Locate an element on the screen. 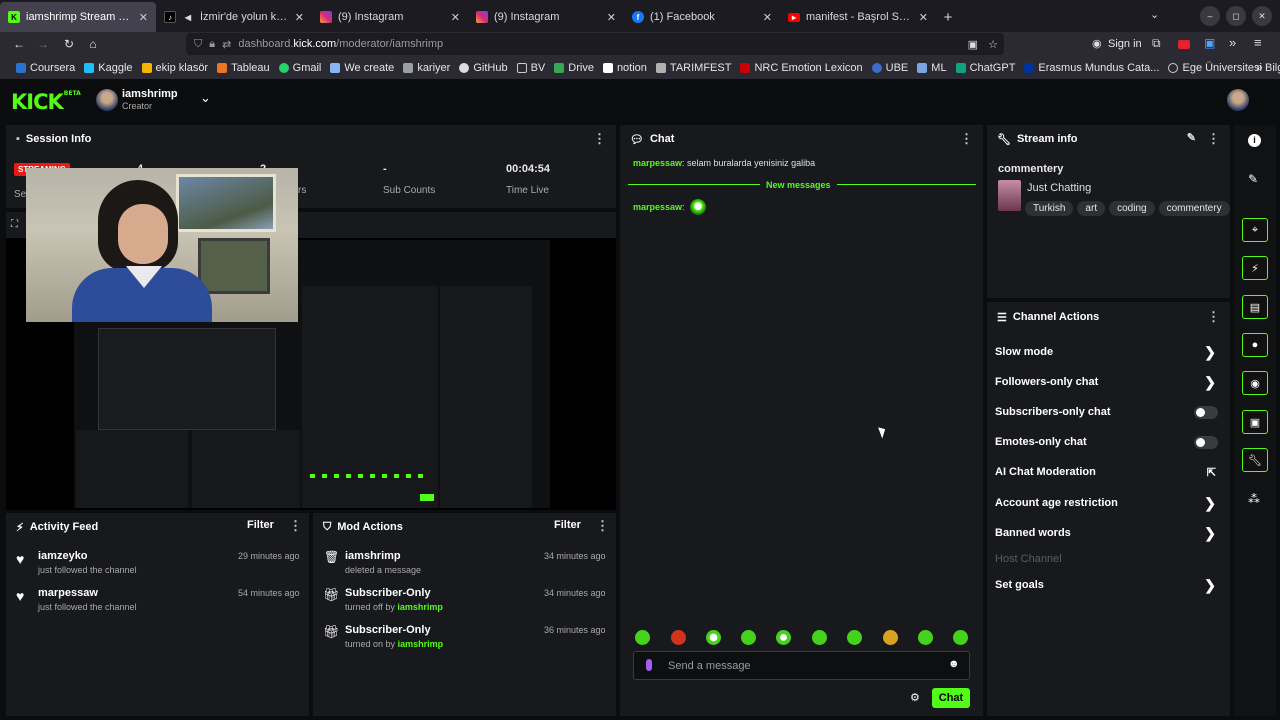 This screenshot has height=720, width=1280. bookmark-notion: notion is located at coordinates (624, 68).